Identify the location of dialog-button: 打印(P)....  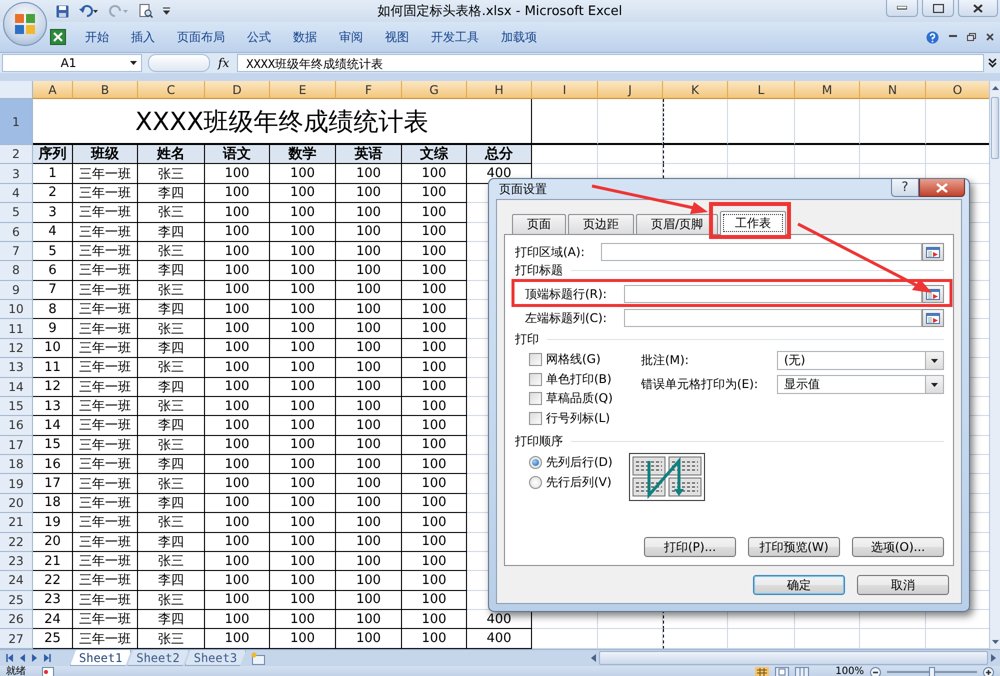
(690, 547).